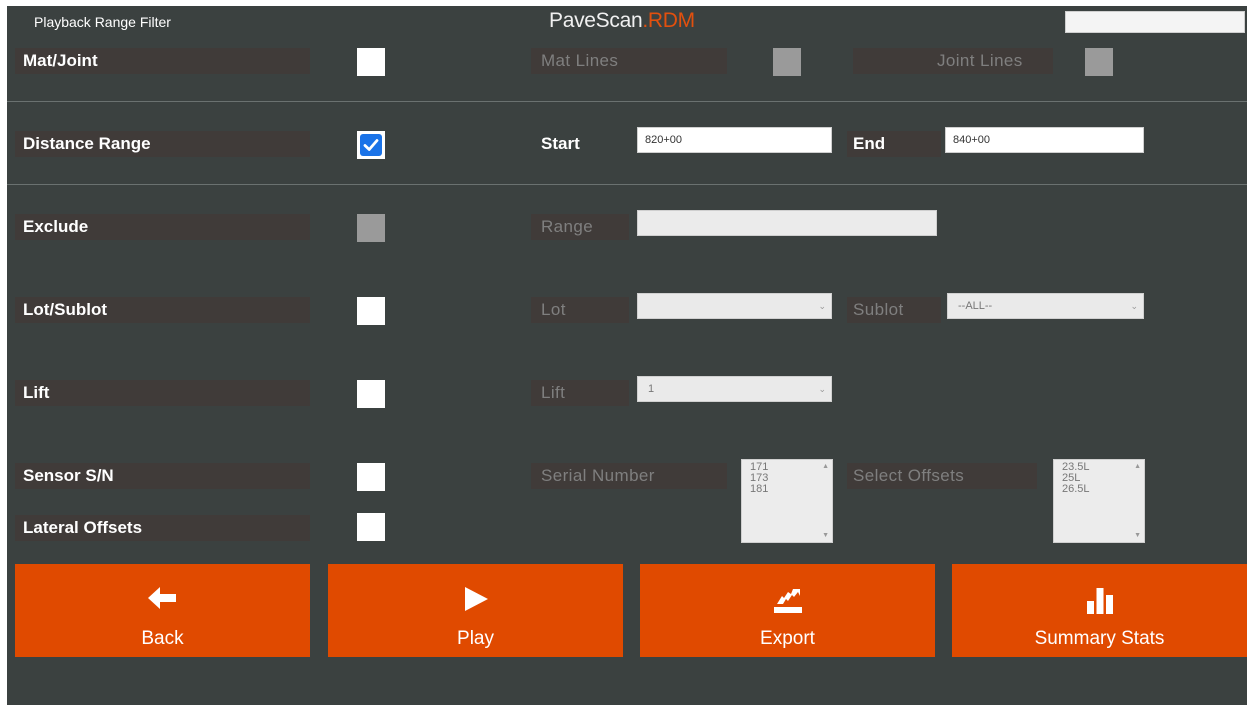 The width and height of the screenshot is (1250, 705). Describe the element at coordinates (878, 309) in the screenshot. I see `sublot-label: Sublot` at that location.